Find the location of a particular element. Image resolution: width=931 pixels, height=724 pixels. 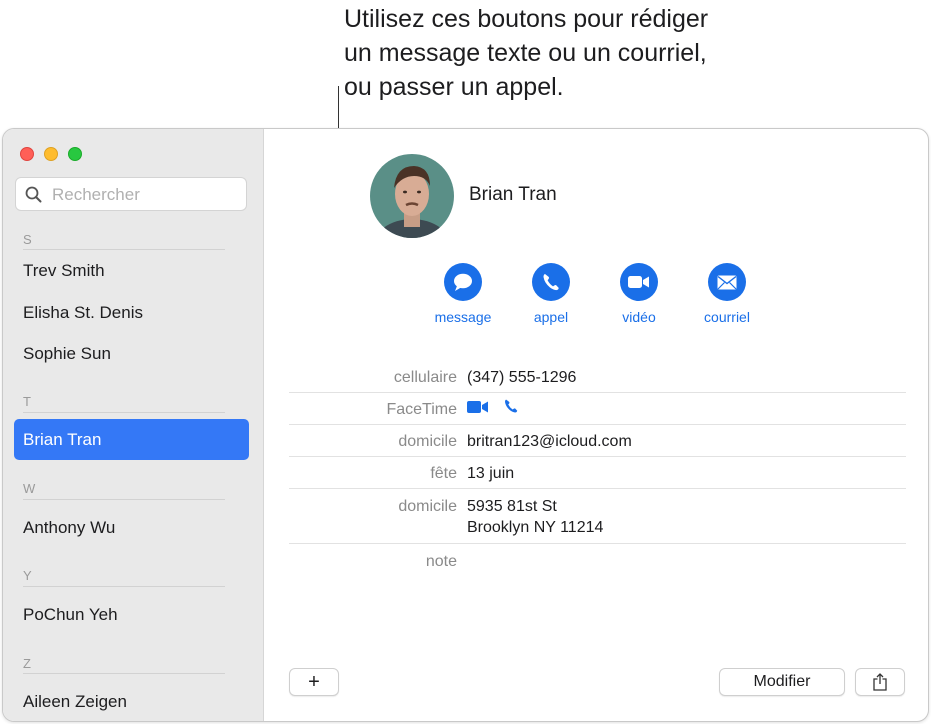

minimize-window-button is located at coordinates (51, 154).